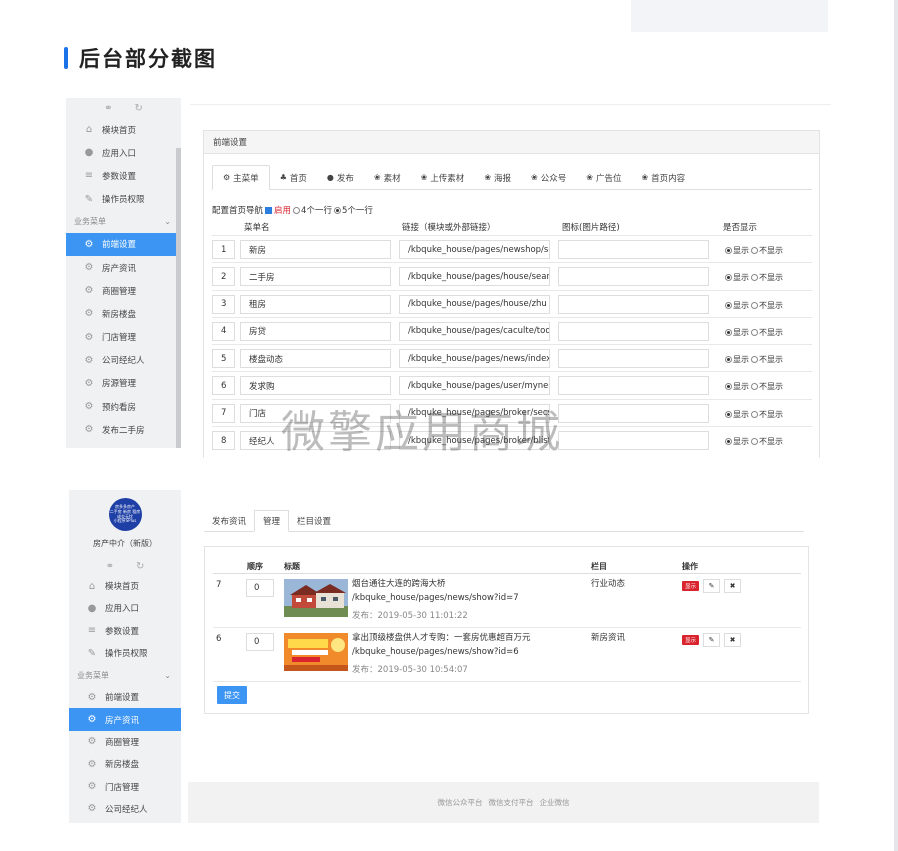 Image resolution: width=898 pixels, height=851 pixels. Describe the element at coordinates (663, 177) in the screenshot. I see `tab-home-content: ❀ 首页内容` at that location.